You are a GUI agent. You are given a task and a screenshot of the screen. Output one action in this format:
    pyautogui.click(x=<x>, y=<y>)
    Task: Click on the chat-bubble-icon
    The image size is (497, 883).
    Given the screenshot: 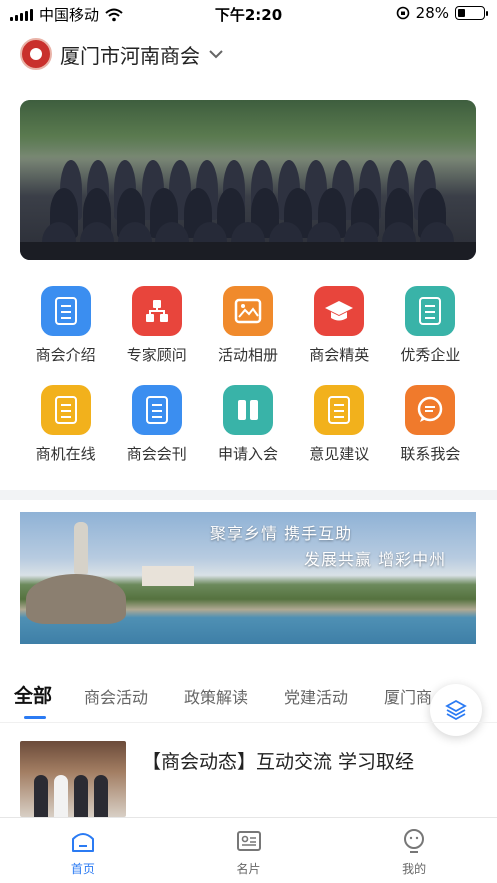 What is the action you would take?
    pyautogui.click(x=430, y=410)
    